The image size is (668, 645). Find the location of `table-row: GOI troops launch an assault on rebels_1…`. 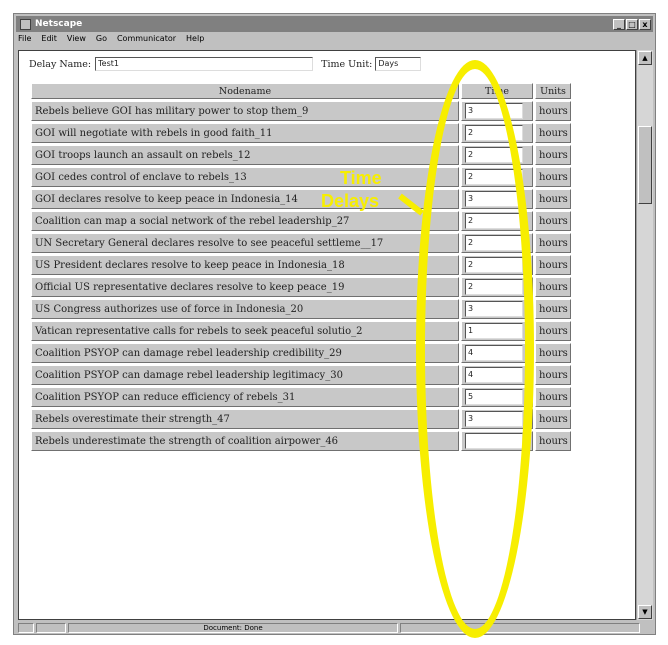

table-row: GOI troops launch an assault on rebels_1… is located at coordinates (301, 155).